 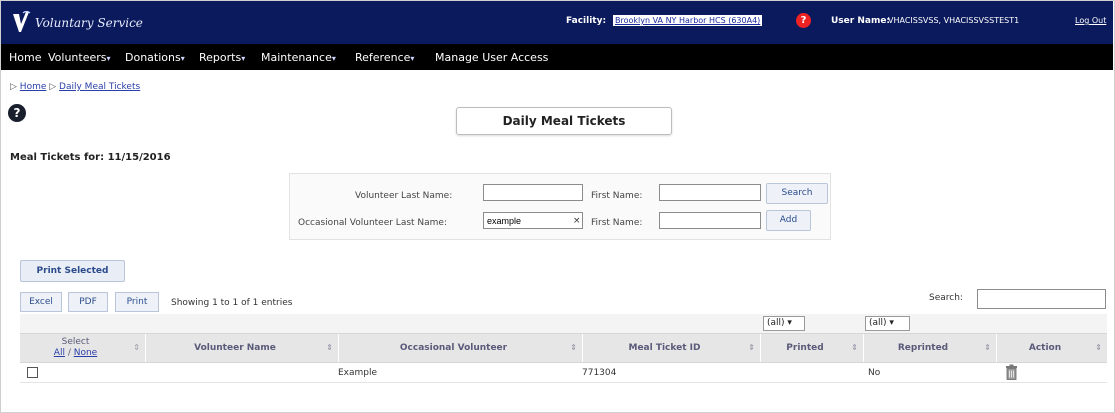 I want to click on facility-selector-link: Brooklyn VA NY Harbor HCS (630A4), so click(x=688, y=20).